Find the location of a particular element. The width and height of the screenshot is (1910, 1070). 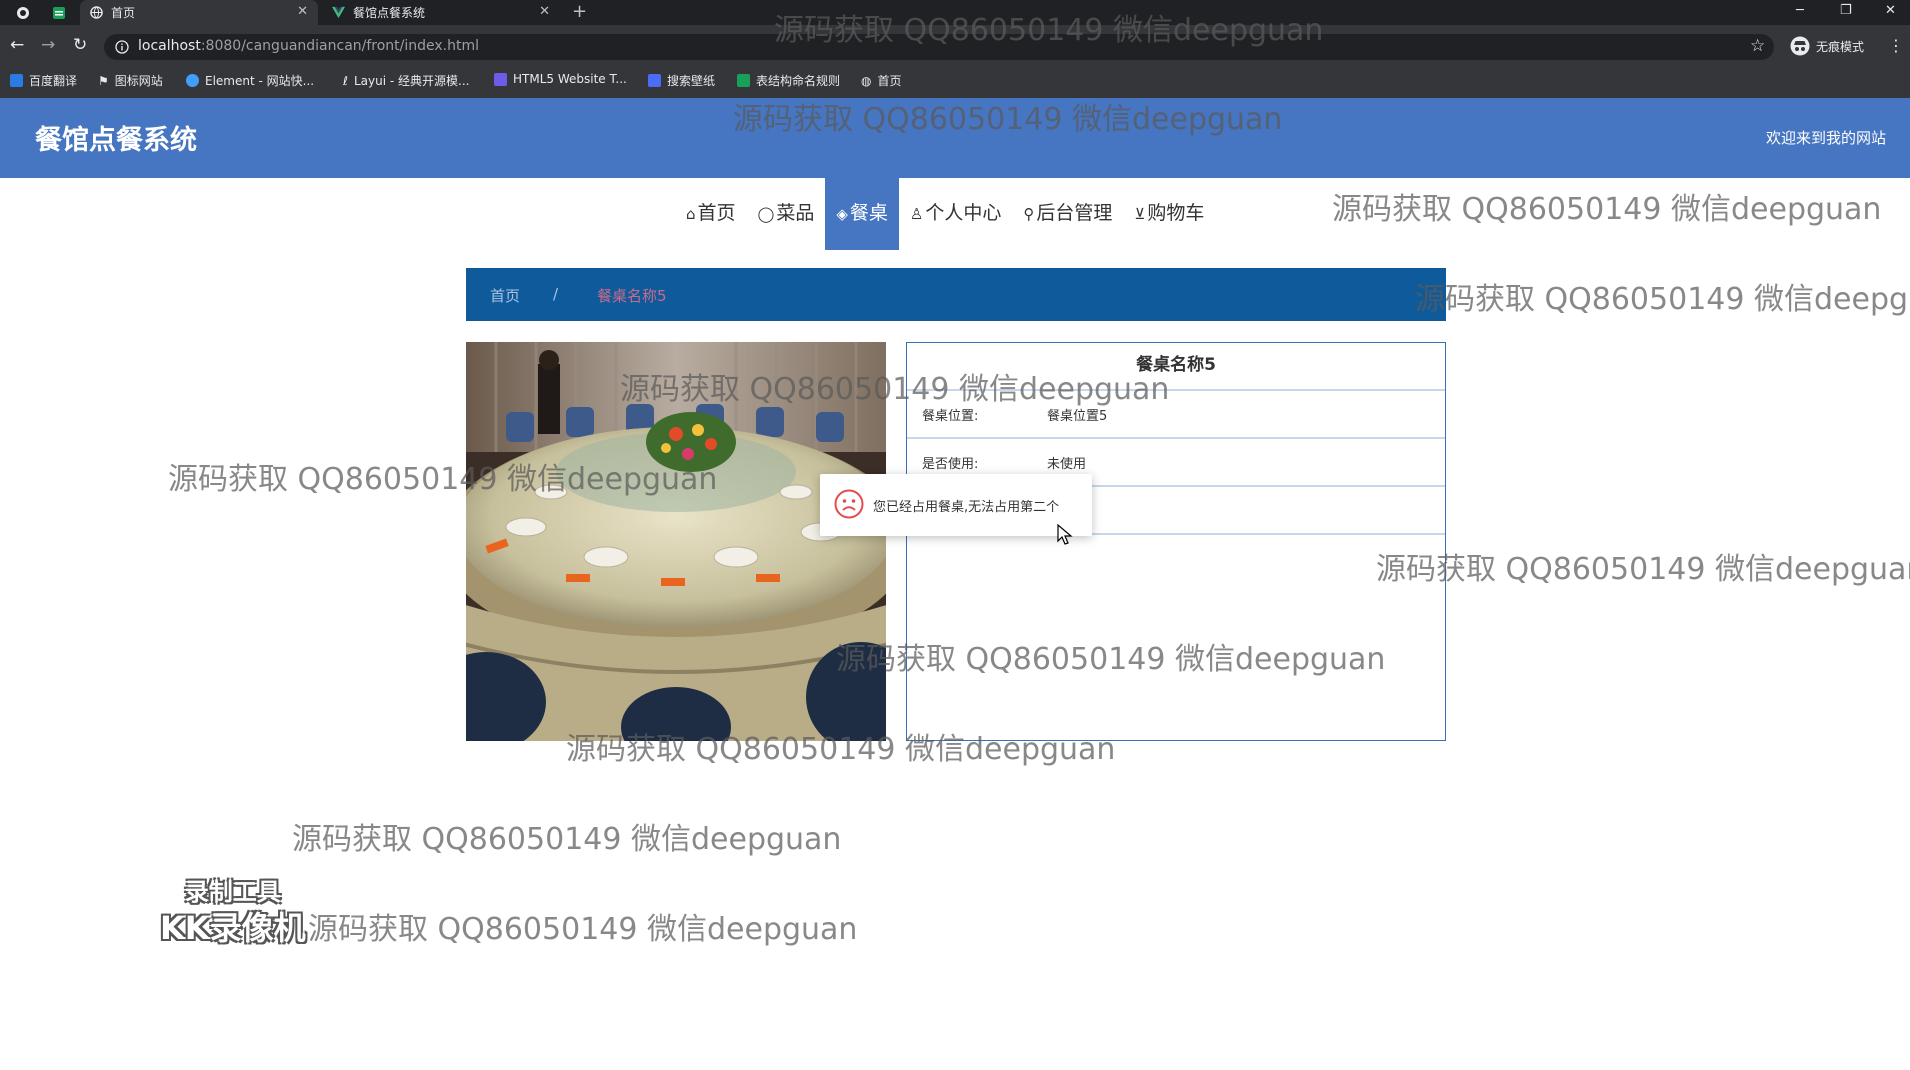

flag-icon: ⚑ is located at coordinates (103, 80).